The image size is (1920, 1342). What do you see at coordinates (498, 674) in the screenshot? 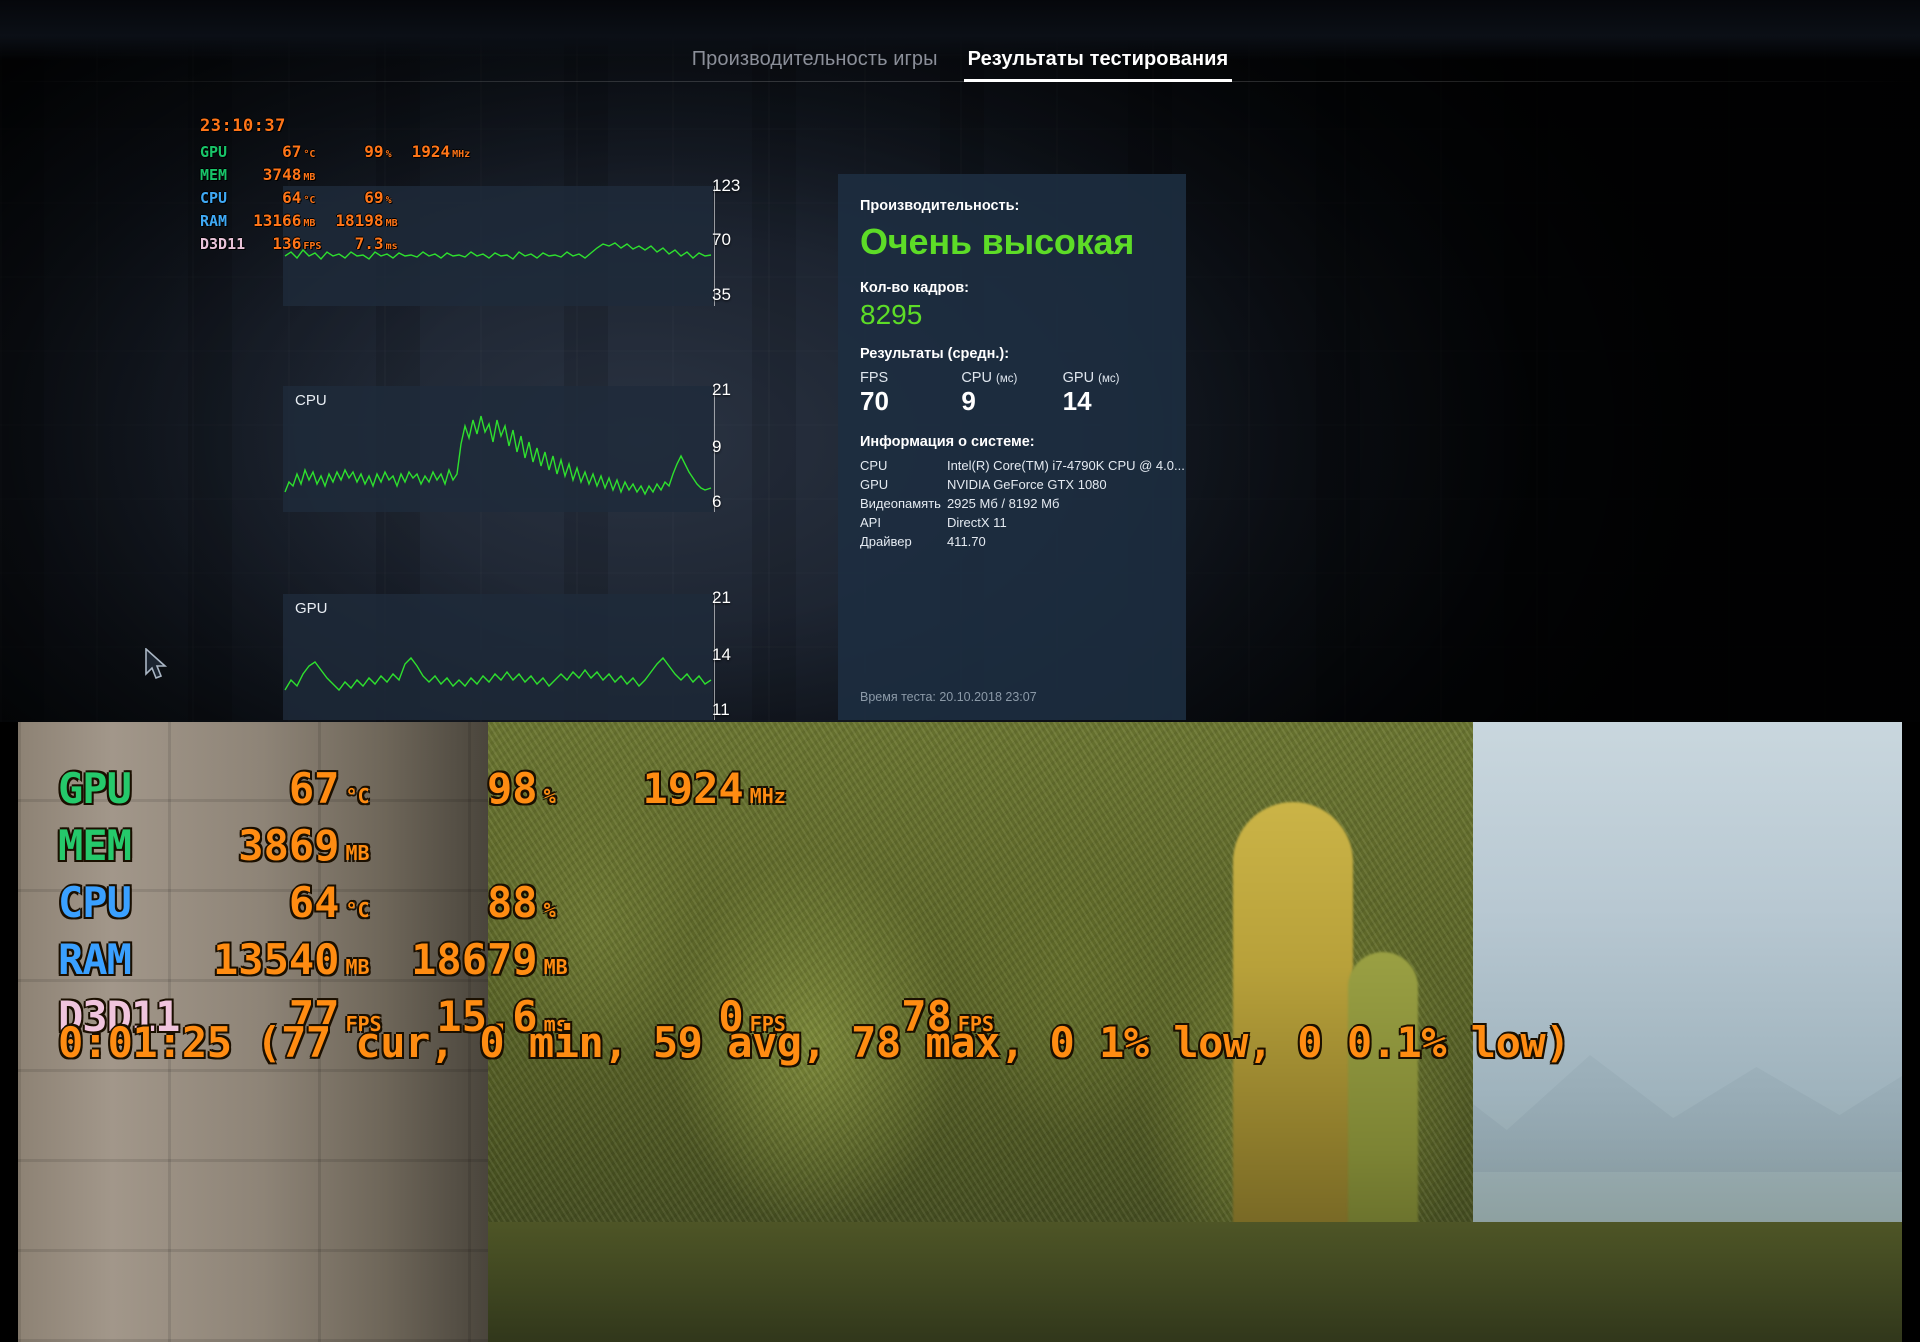
I see `gpu-graph-line` at bounding box center [498, 674].